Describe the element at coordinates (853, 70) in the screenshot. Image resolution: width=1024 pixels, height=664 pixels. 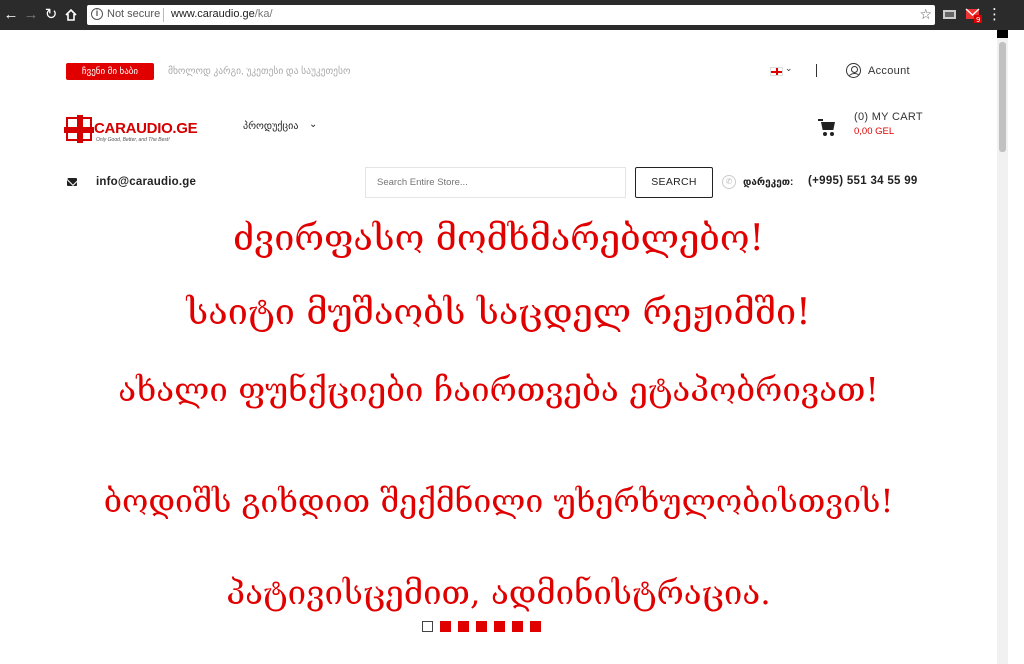
I see `account-icon` at that location.